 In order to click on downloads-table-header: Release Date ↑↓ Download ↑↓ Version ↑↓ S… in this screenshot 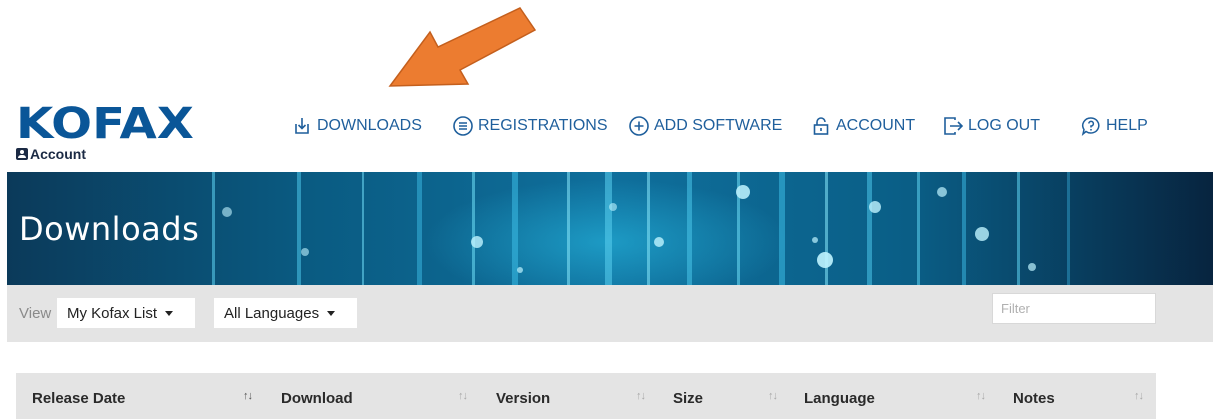, I will do `click(586, 396)`.